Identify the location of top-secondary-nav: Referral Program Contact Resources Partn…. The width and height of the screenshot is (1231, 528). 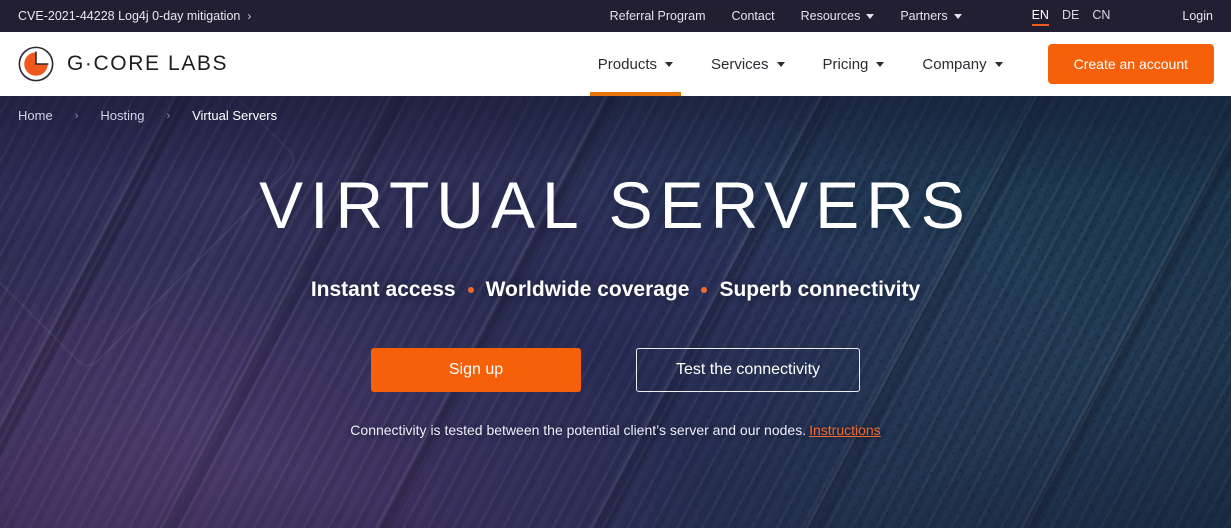
(911, 17).